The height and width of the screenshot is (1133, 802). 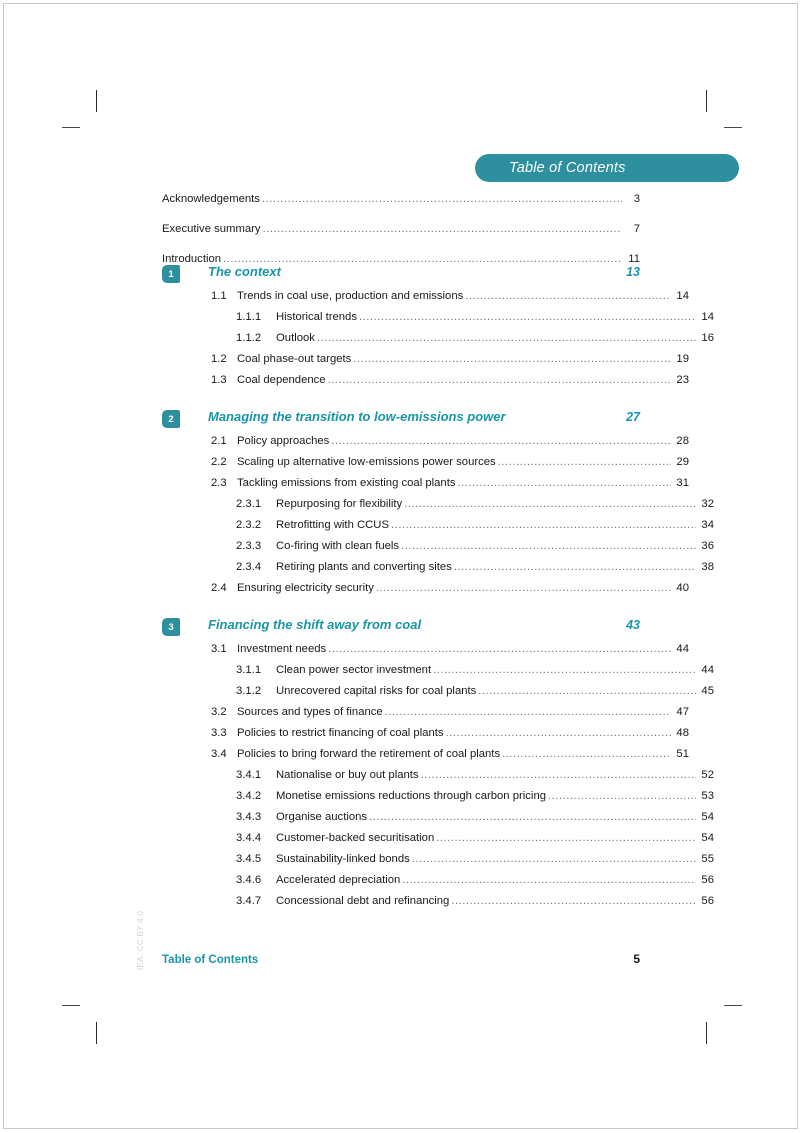 What do you see at coordinates (219, 712) in the screenshot?
I see `toc-entry-number: 3.2` at bounding box center [219, 712].